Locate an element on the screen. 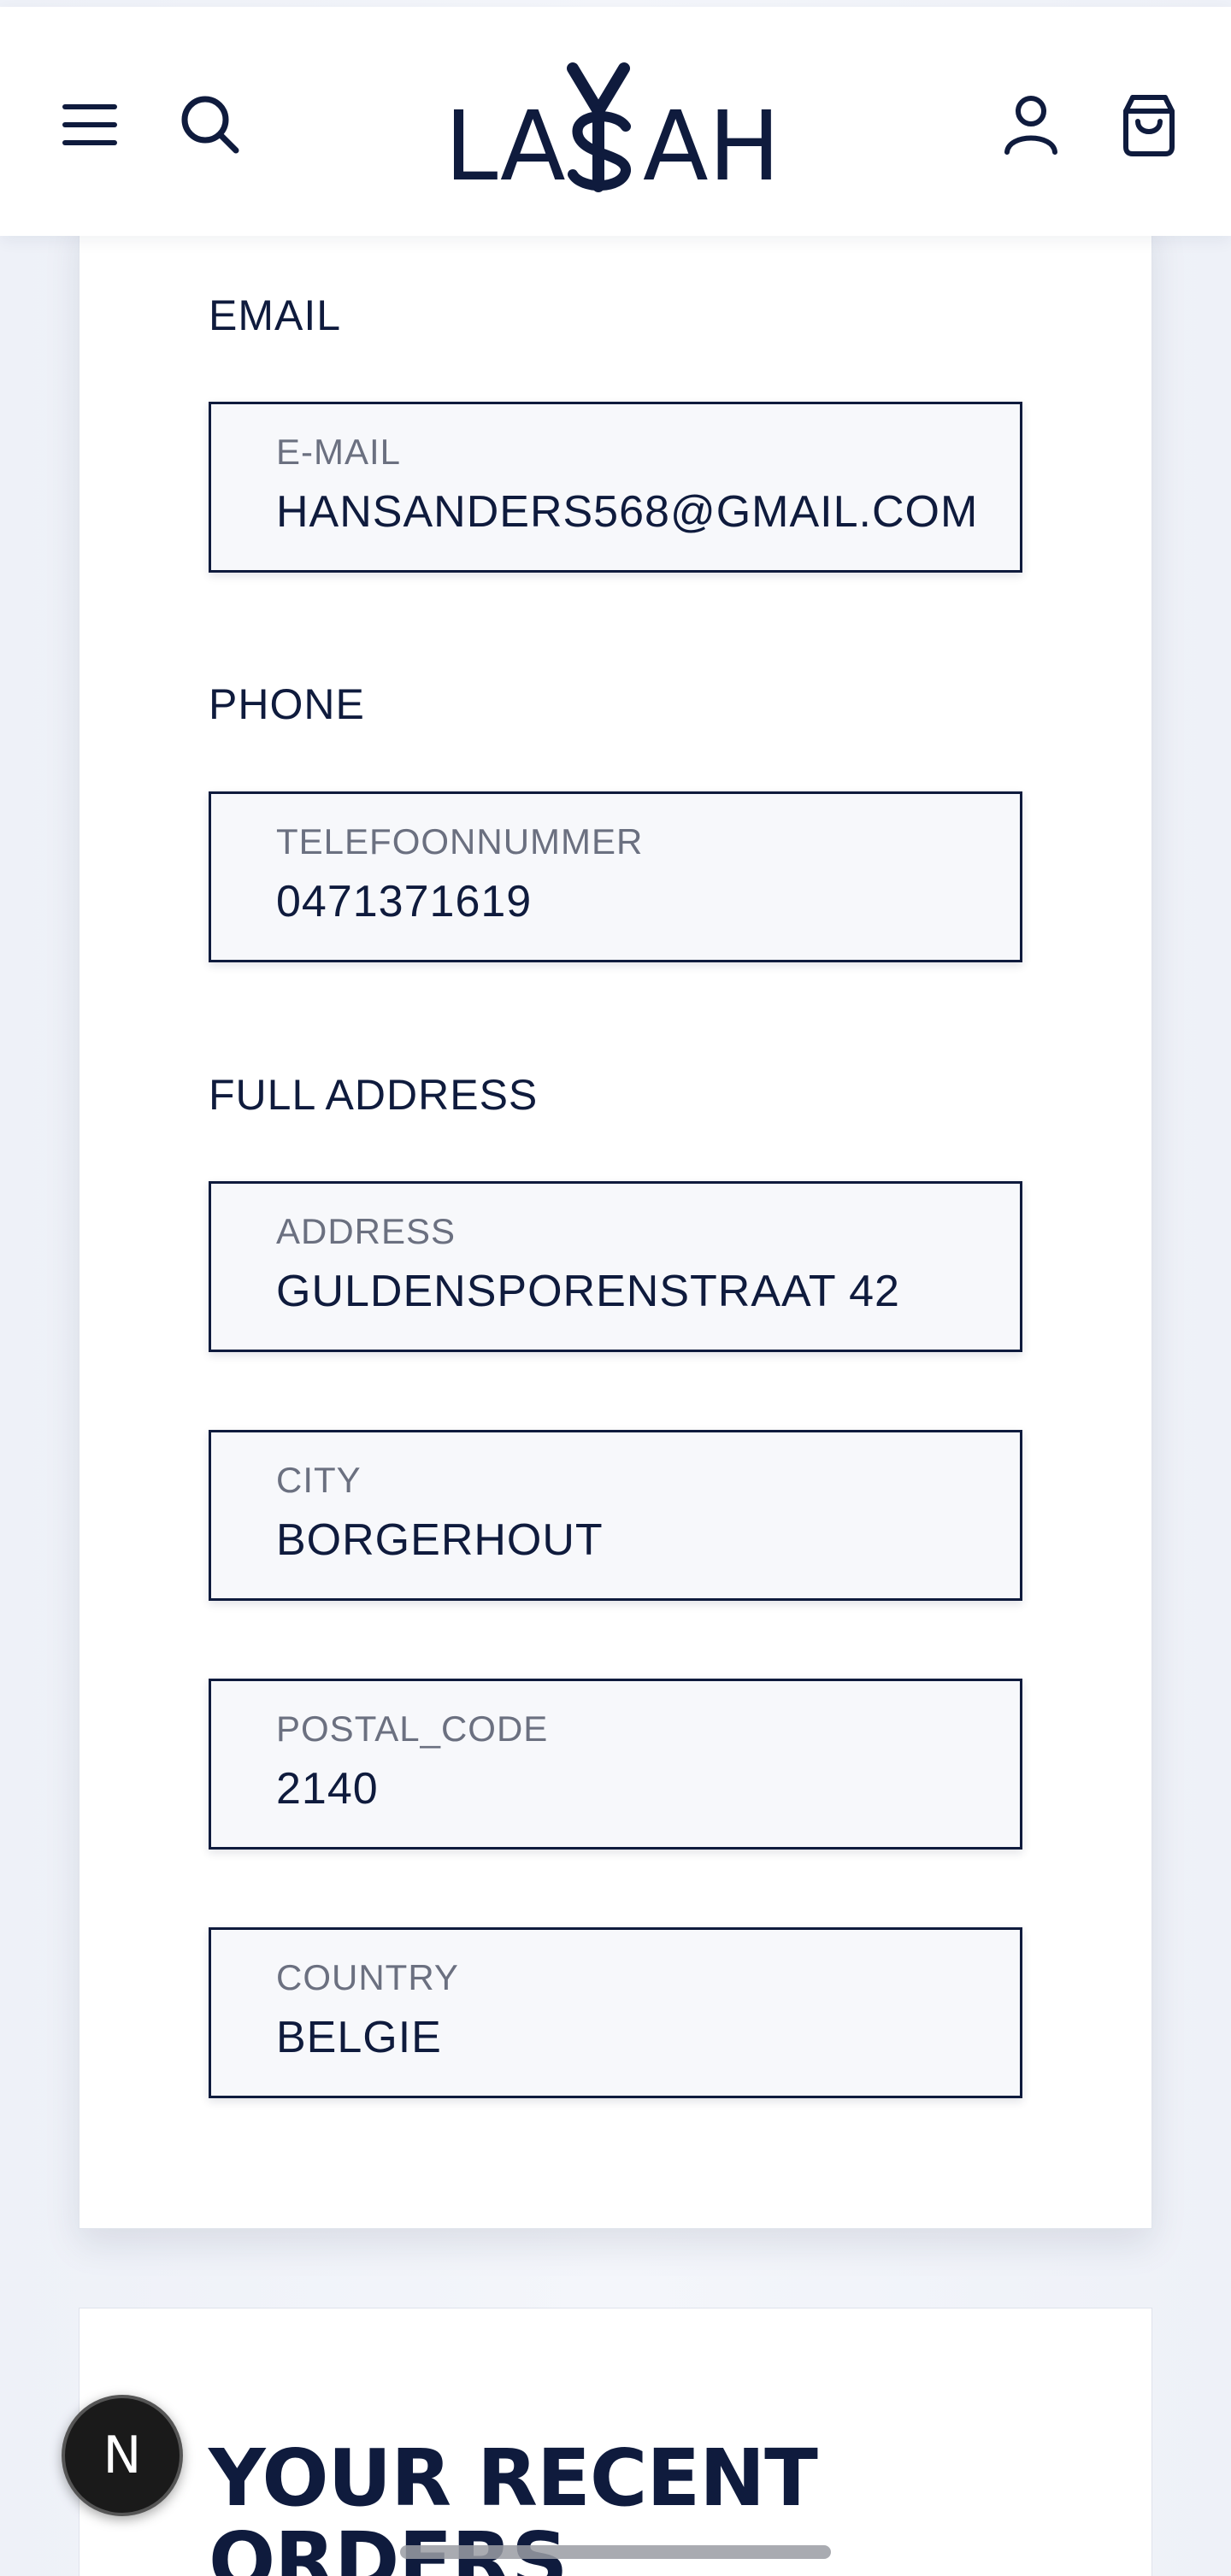 Image resolution: width=1231 pixels, height=2576 pixels. home-indicator is located at coordinates (615, 2552).